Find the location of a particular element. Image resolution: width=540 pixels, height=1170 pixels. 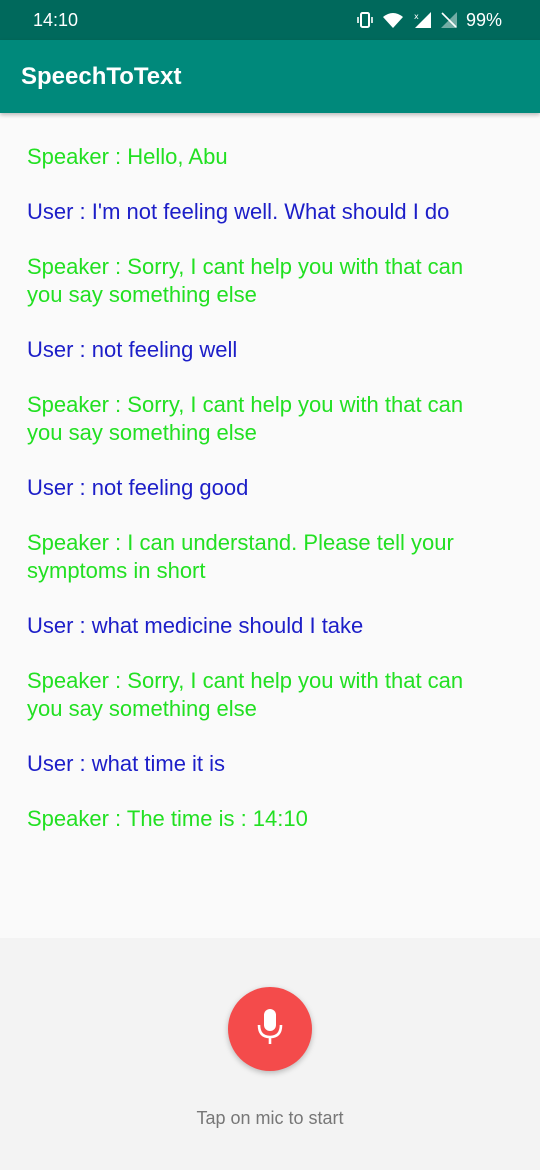

status-icons: x 99% is located at coordinates (429, 20).